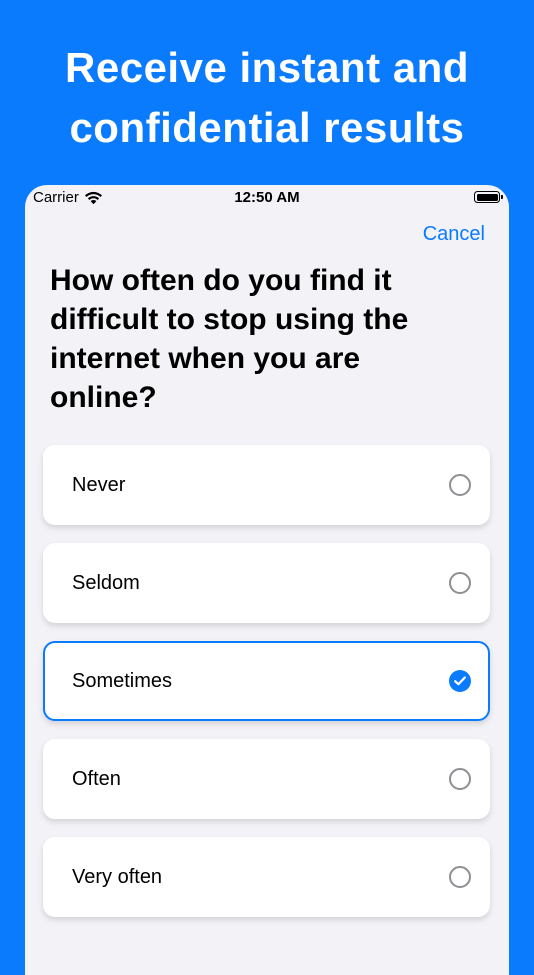 This screenshot has width=534, height=975. Describe the element at coordinates (266, 681) in the screenshot. I see `option-sometimes: Sometimes` at that location.